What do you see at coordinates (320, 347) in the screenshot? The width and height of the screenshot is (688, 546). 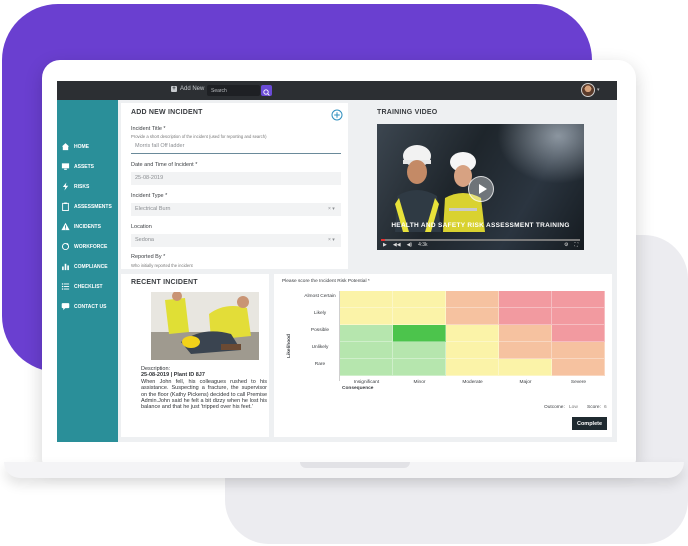 I see `matrix-row-label: Unlikely` at bounding box center [320, 347].